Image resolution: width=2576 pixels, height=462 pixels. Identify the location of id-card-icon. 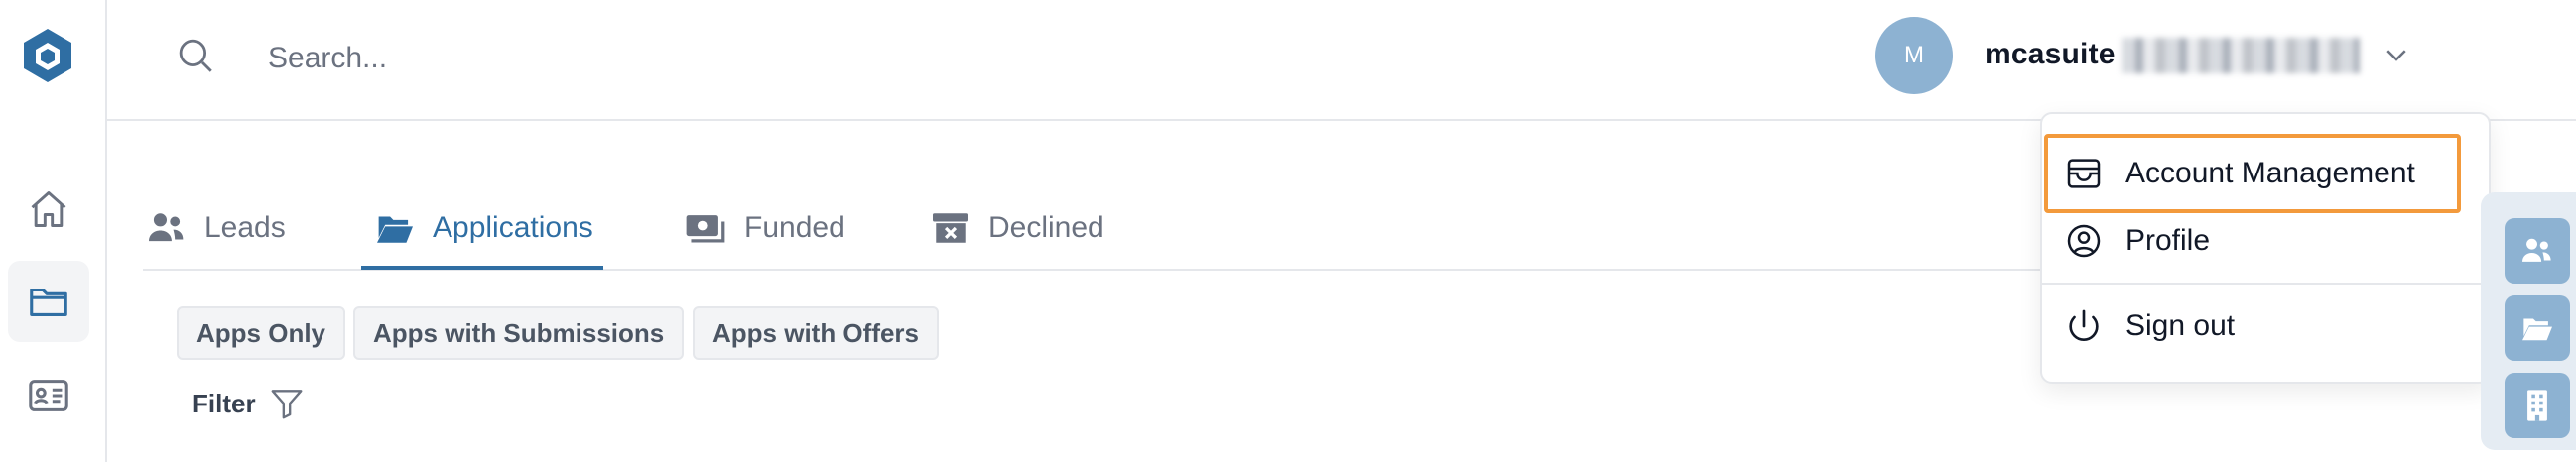
(49, 395).